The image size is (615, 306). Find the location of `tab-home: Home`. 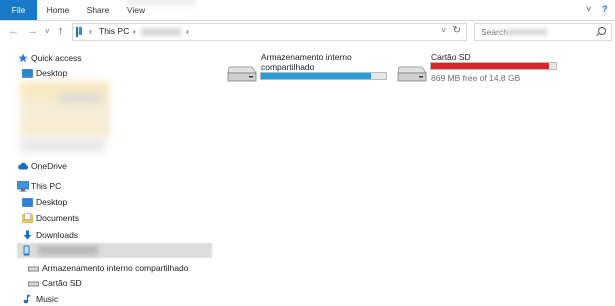

tab-home: Home is located at coordinates (58, 10).